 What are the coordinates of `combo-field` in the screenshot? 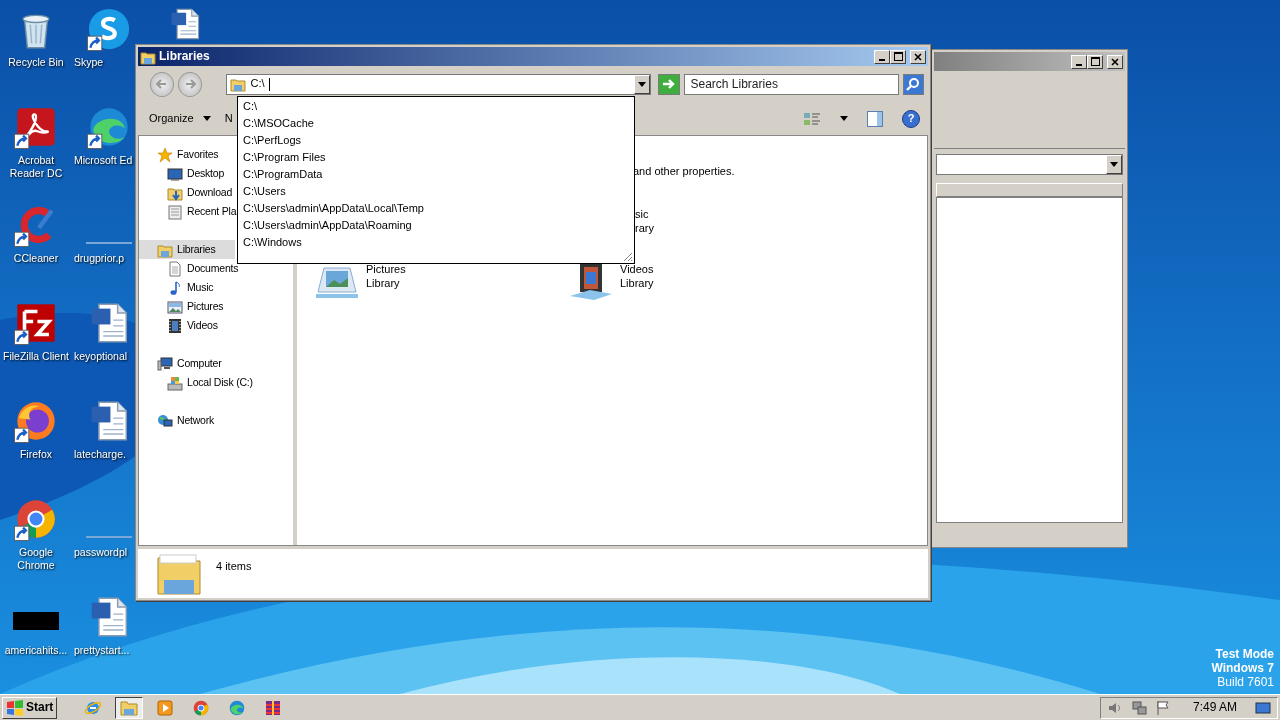 It's located at (1029, 164).